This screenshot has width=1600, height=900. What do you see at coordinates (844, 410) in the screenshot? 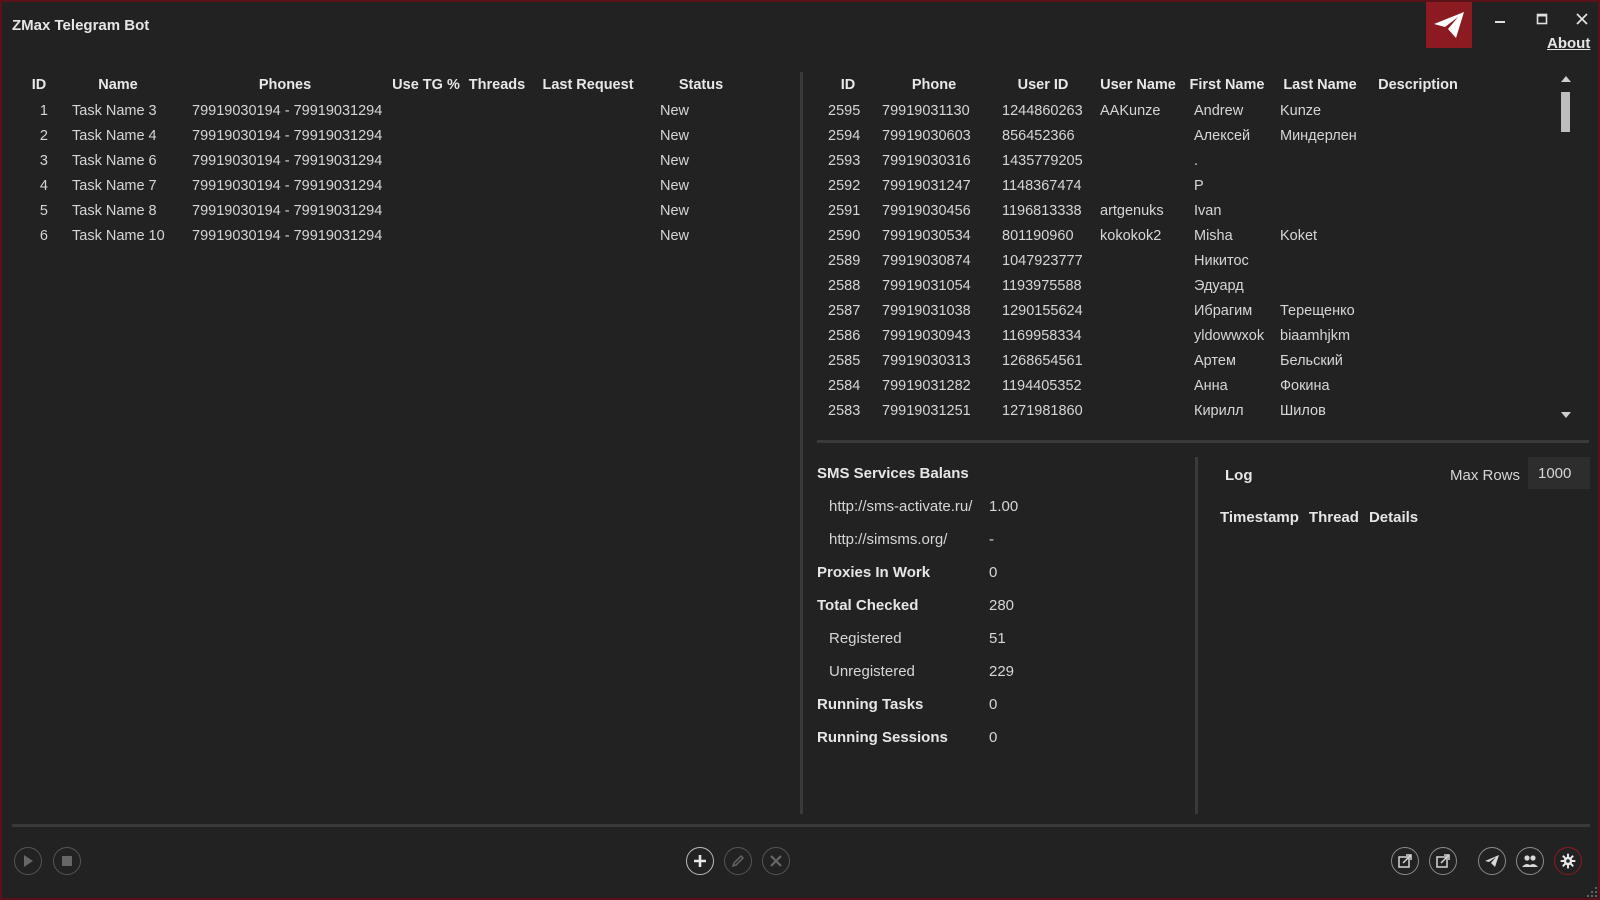
I see `user-cell-id: 2583` at bounding box center [844, 410].